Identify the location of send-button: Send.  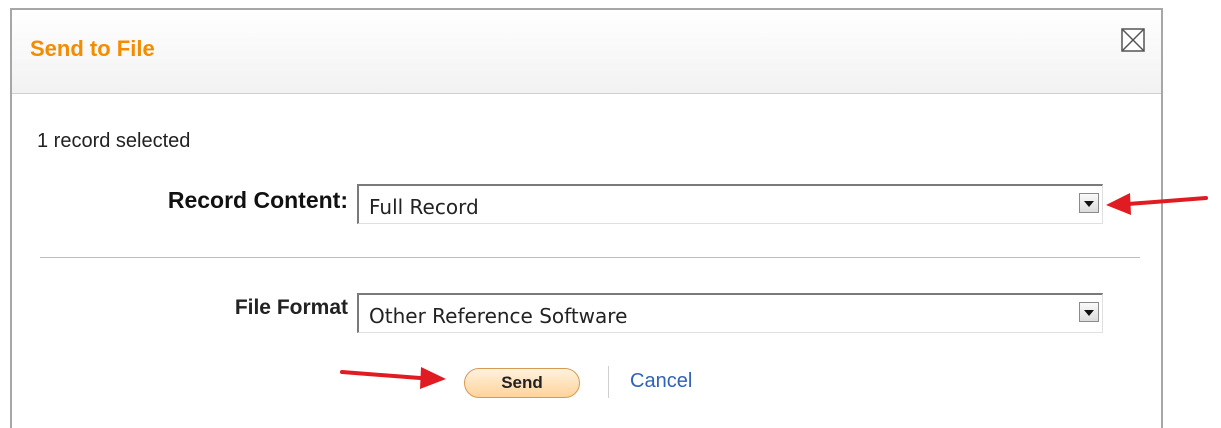
(522, 383).